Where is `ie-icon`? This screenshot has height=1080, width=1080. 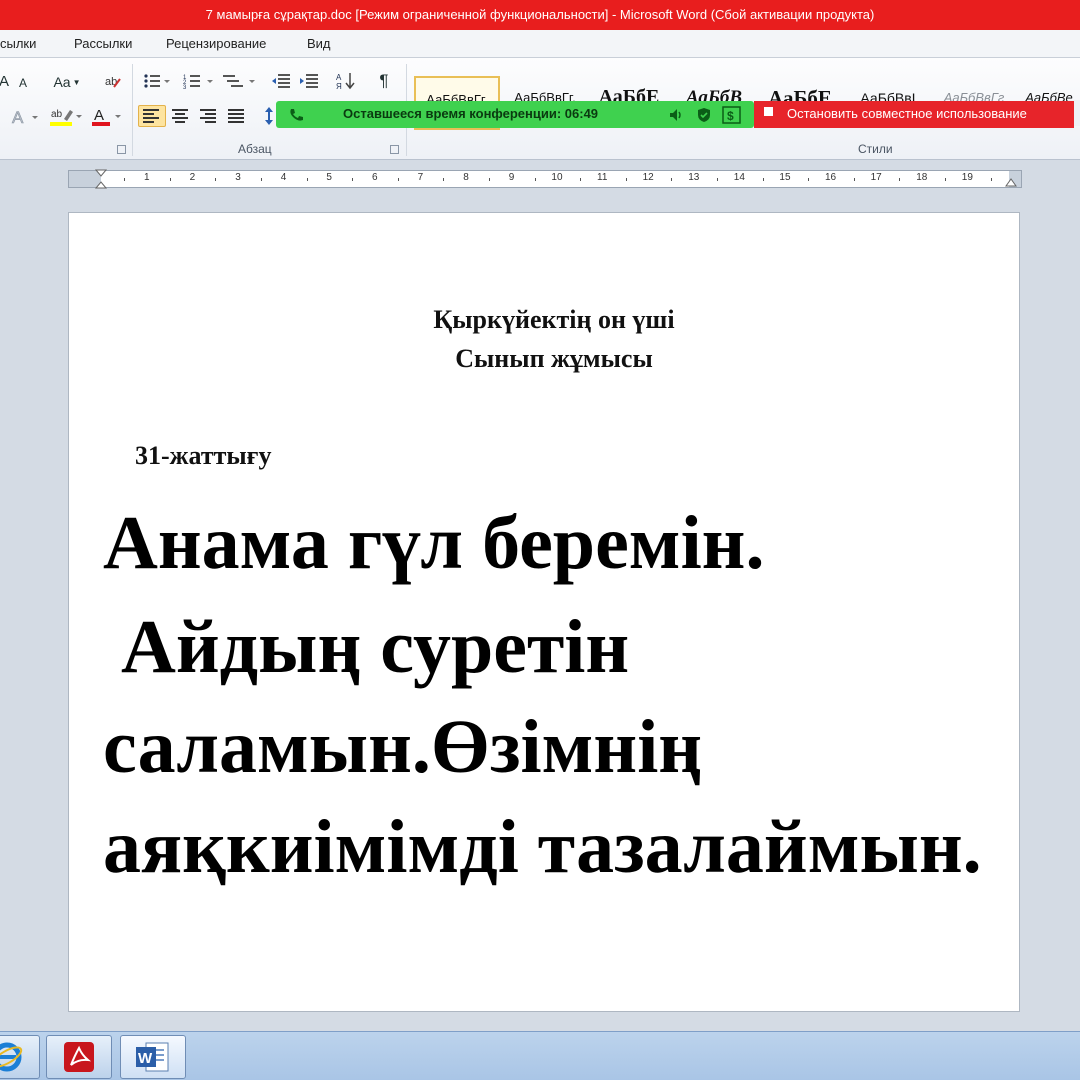
ie-icon is located at coordinates (11, 1057).